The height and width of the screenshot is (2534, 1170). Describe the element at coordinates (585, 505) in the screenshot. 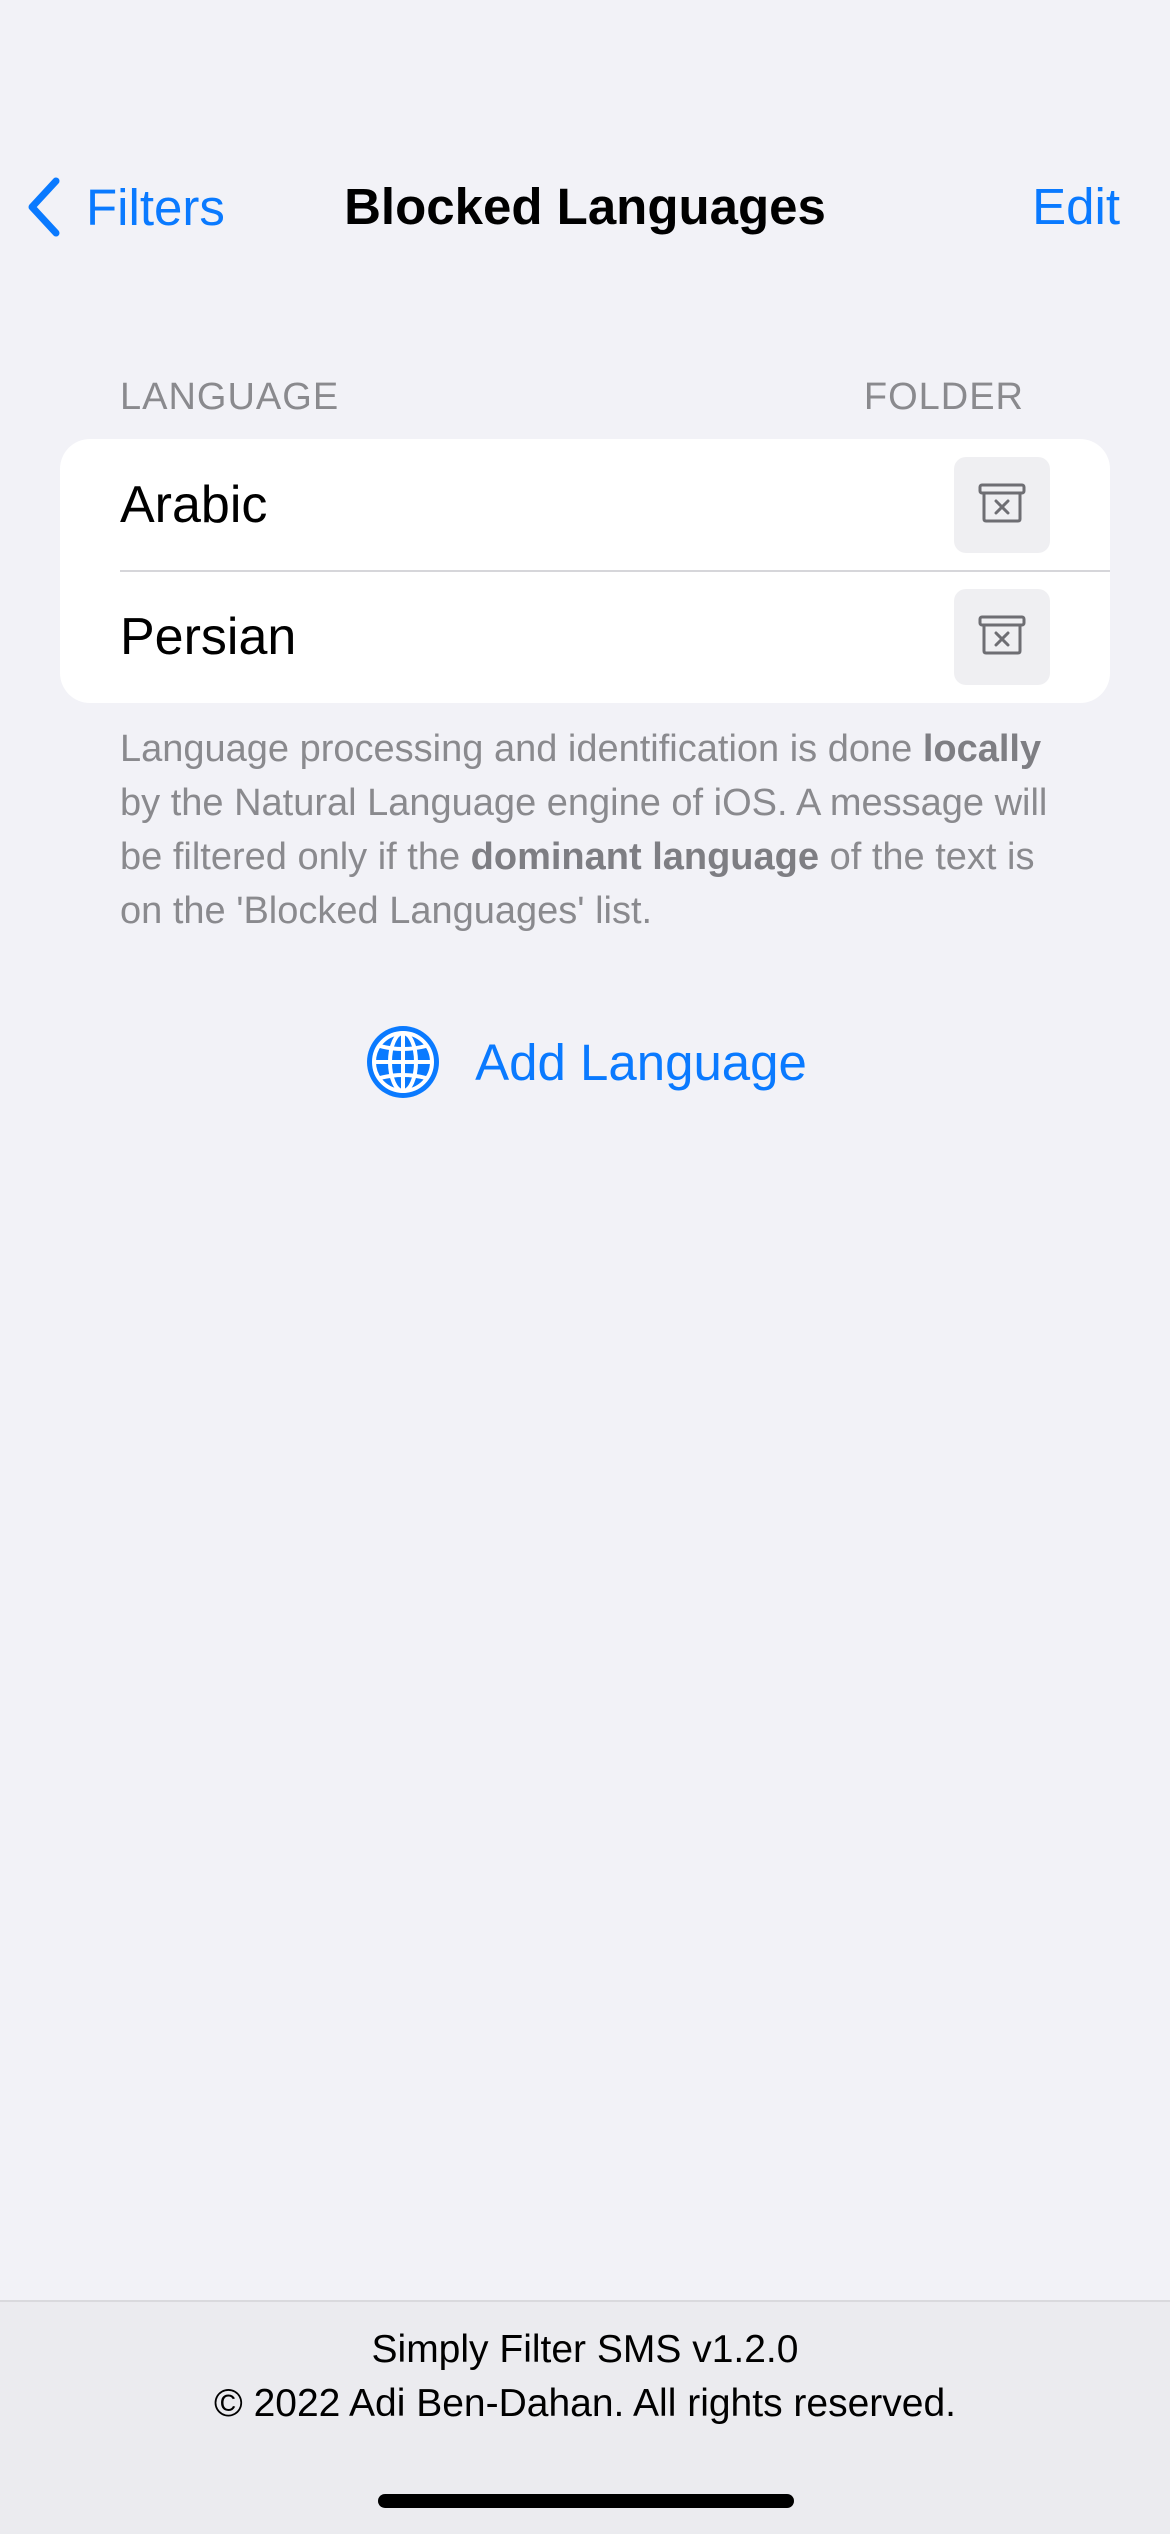

I see `list-item: Arabic` at that location.